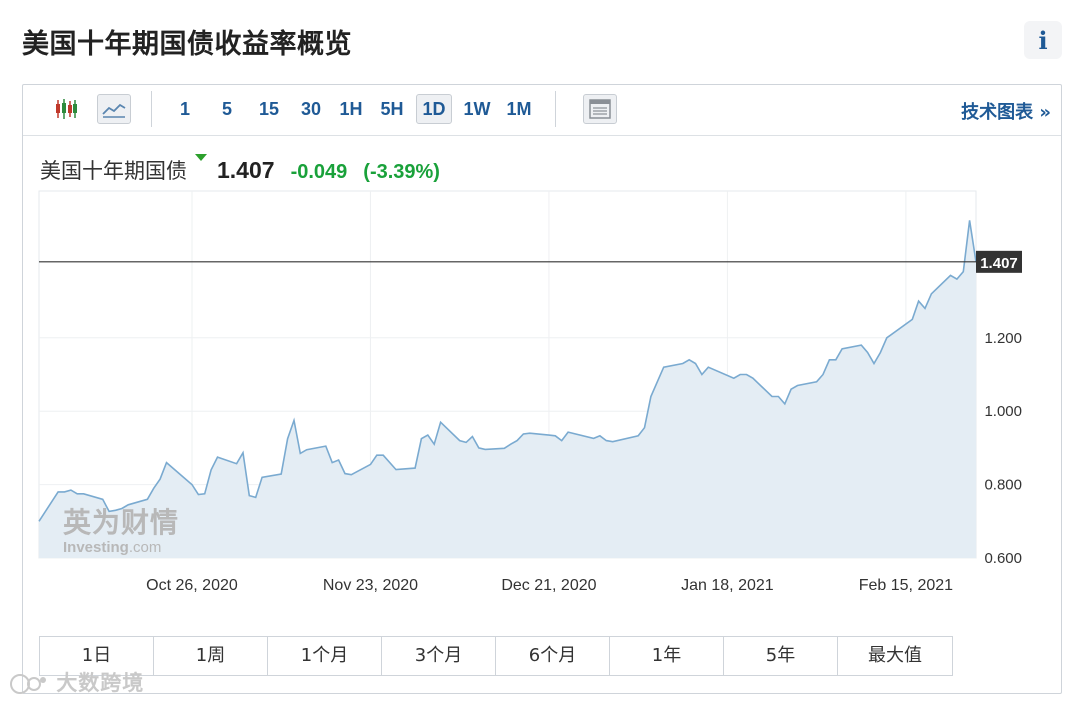 The height and width of the screenshot is (701, 1080). I want to click on last-price-label: 1.407, so click(999, 263).